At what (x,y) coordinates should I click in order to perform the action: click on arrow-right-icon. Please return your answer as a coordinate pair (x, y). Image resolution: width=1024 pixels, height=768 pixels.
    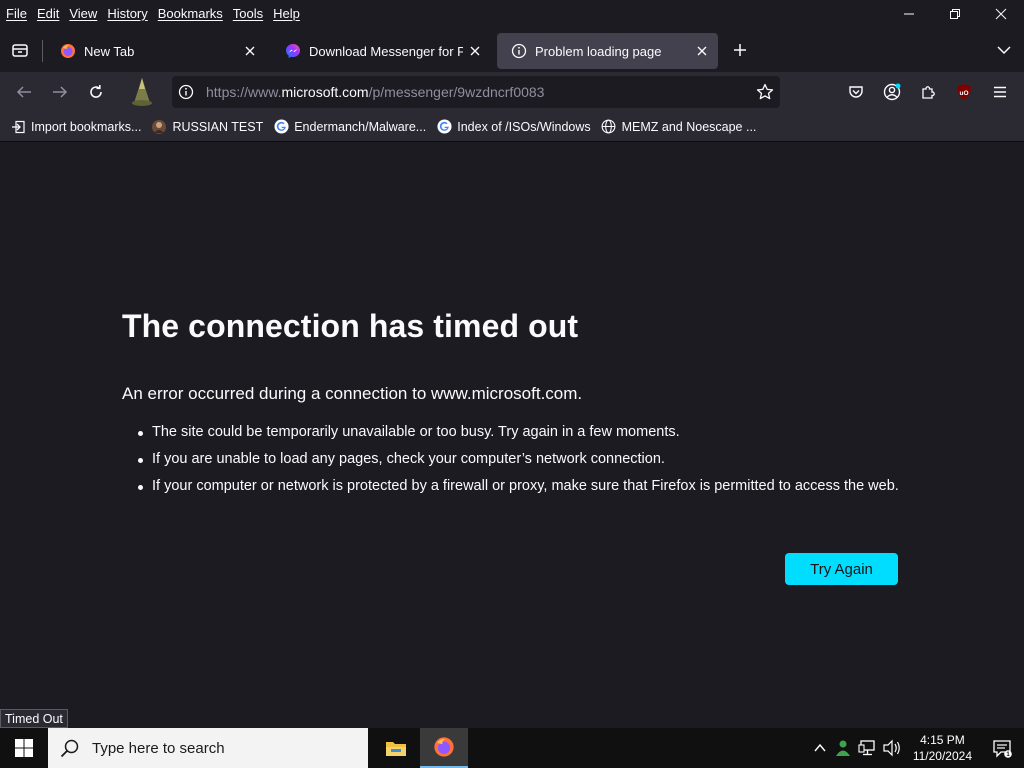
    Looking at the image, I should click on (60, 92).